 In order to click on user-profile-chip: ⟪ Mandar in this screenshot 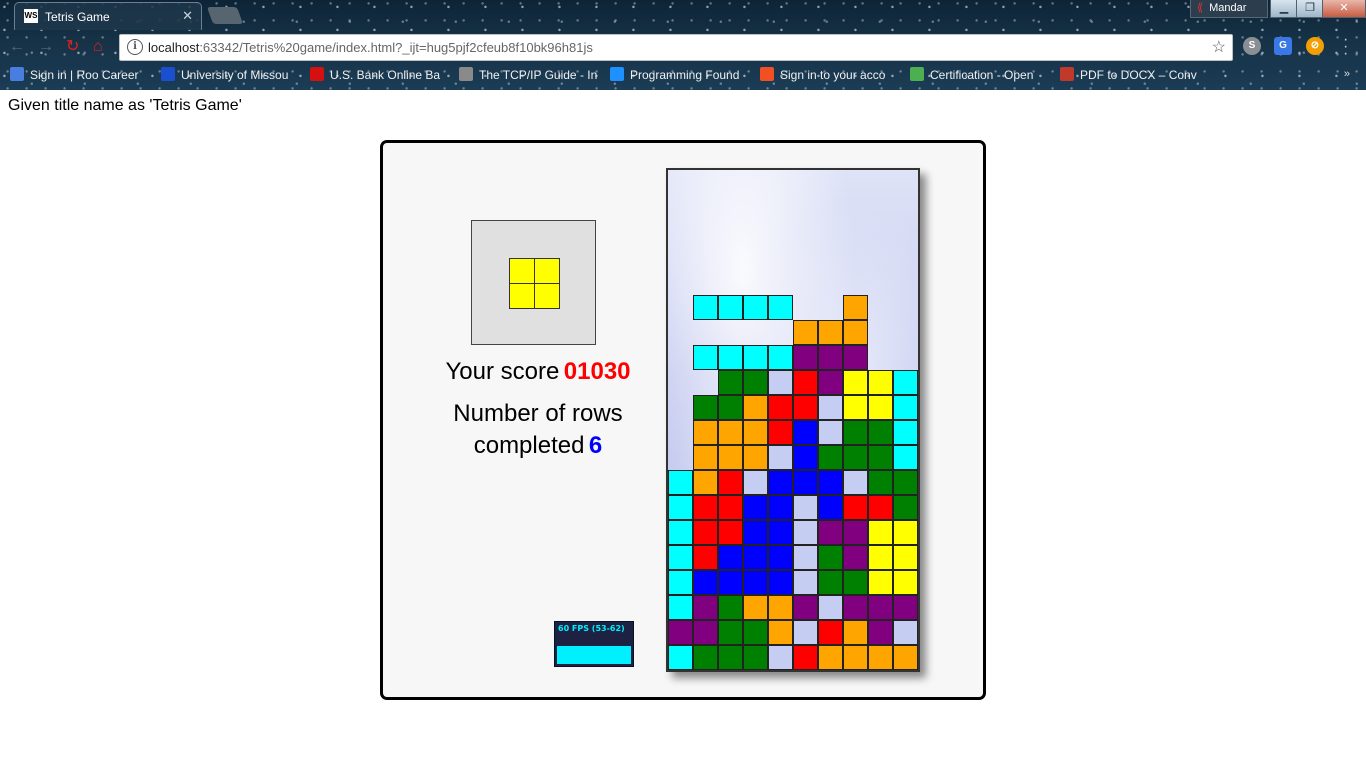, I will do `click(1229, 9)`.